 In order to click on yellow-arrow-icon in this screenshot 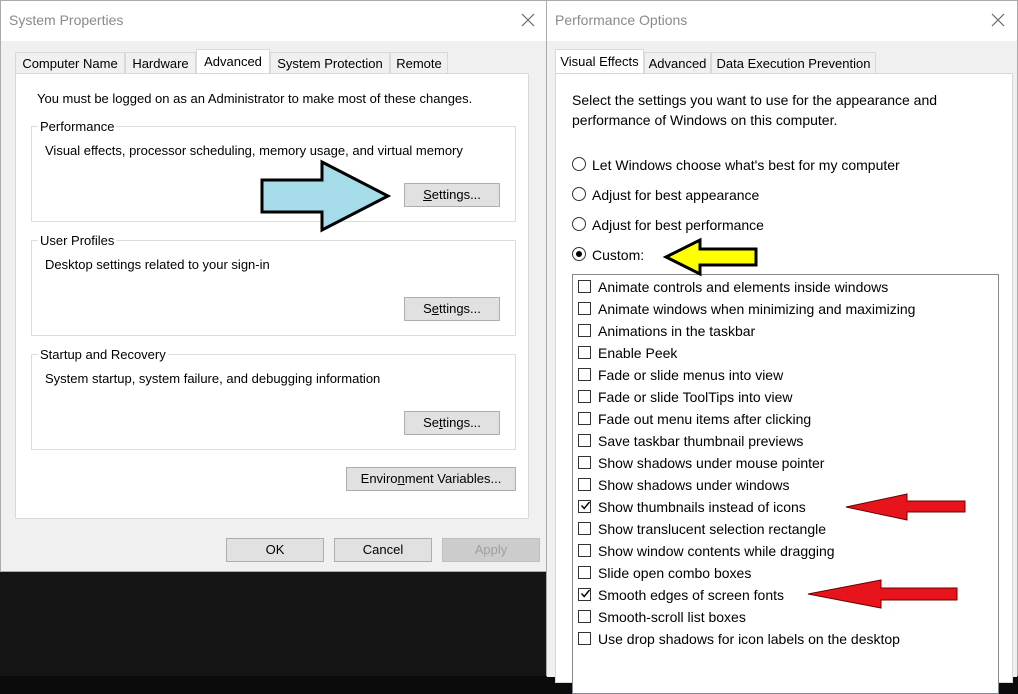, I will do `click(710, 257)`.